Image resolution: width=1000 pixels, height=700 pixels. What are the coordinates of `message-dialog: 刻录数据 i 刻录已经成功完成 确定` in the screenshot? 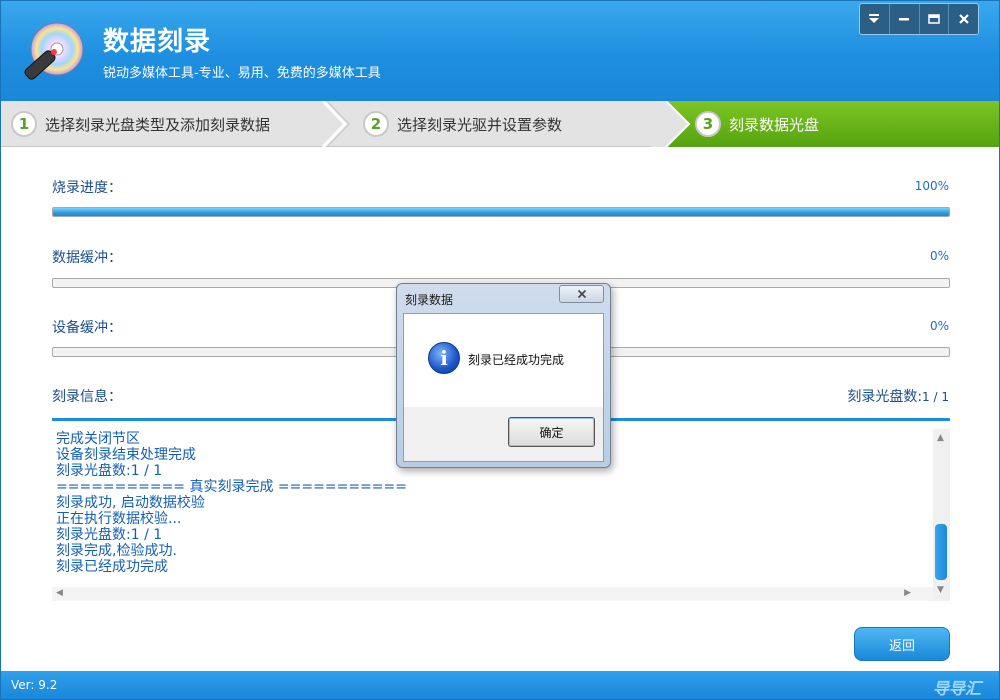 It's located at (503, 375).